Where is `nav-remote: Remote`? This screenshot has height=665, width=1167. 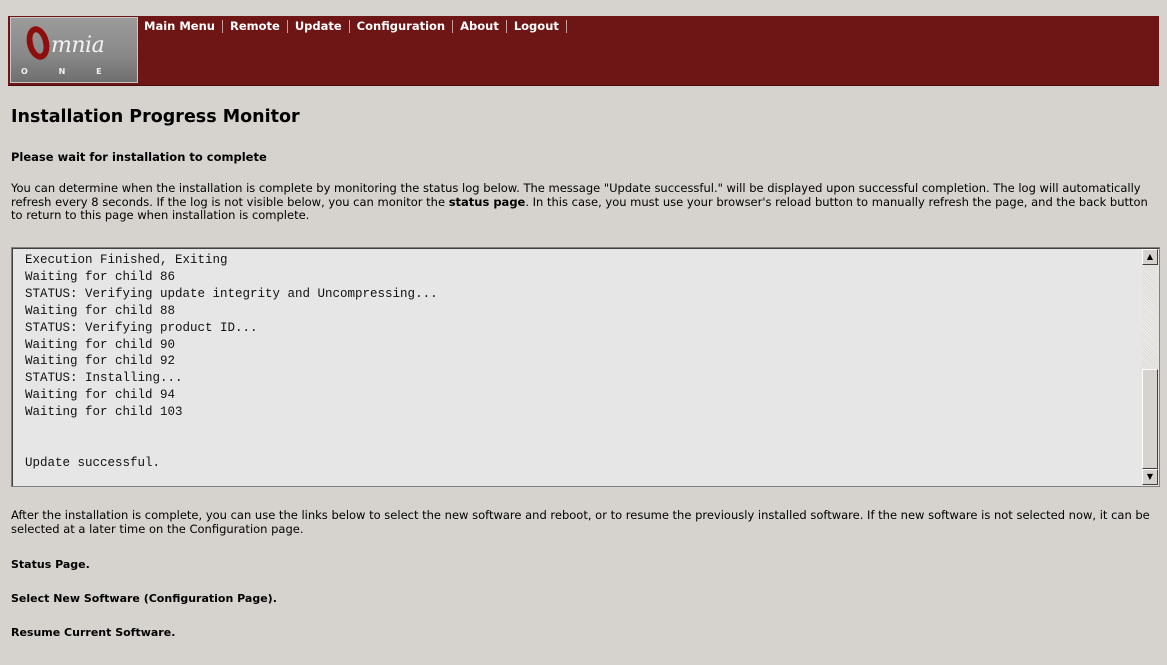
nav-remote: Remote is located at coordinates (255, 26).